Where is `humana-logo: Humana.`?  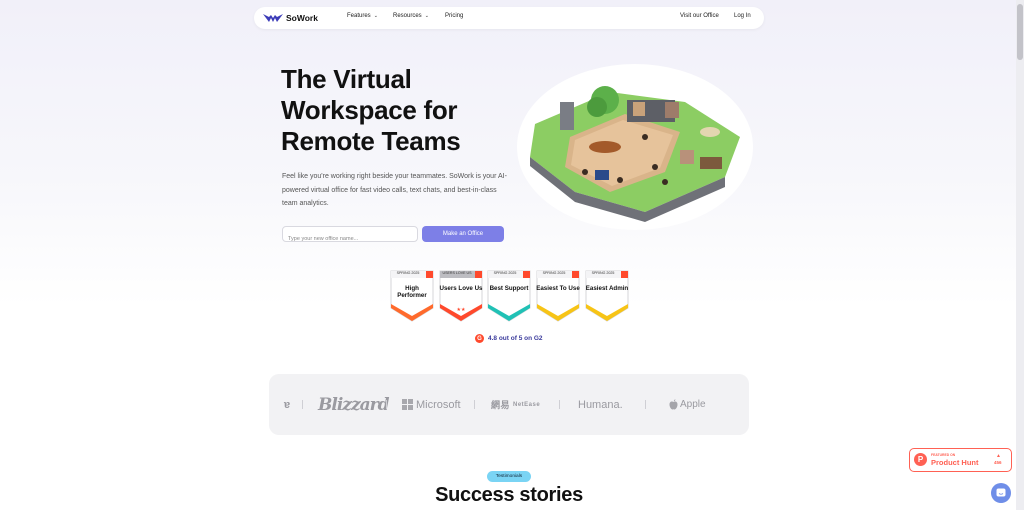 humana-logo: Humana. is located at coordinates (600, 404).